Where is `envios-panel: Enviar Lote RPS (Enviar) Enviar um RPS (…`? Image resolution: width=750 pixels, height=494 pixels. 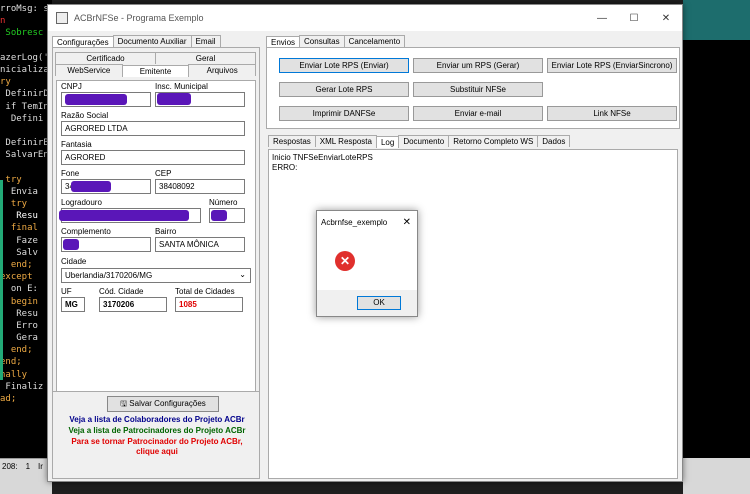 envios-panel: Enviar Lote RPS (Enviar) Enviar um RPS (… is located at coordinates (473, 88).